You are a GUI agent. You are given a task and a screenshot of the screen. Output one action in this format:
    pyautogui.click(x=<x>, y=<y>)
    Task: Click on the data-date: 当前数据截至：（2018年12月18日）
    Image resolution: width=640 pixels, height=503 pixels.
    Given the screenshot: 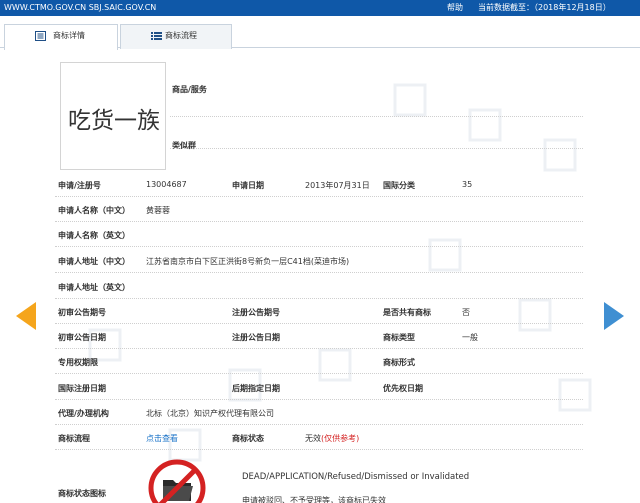 What is the action you would take?
    pyautogui.click(x=544, y=7)
    